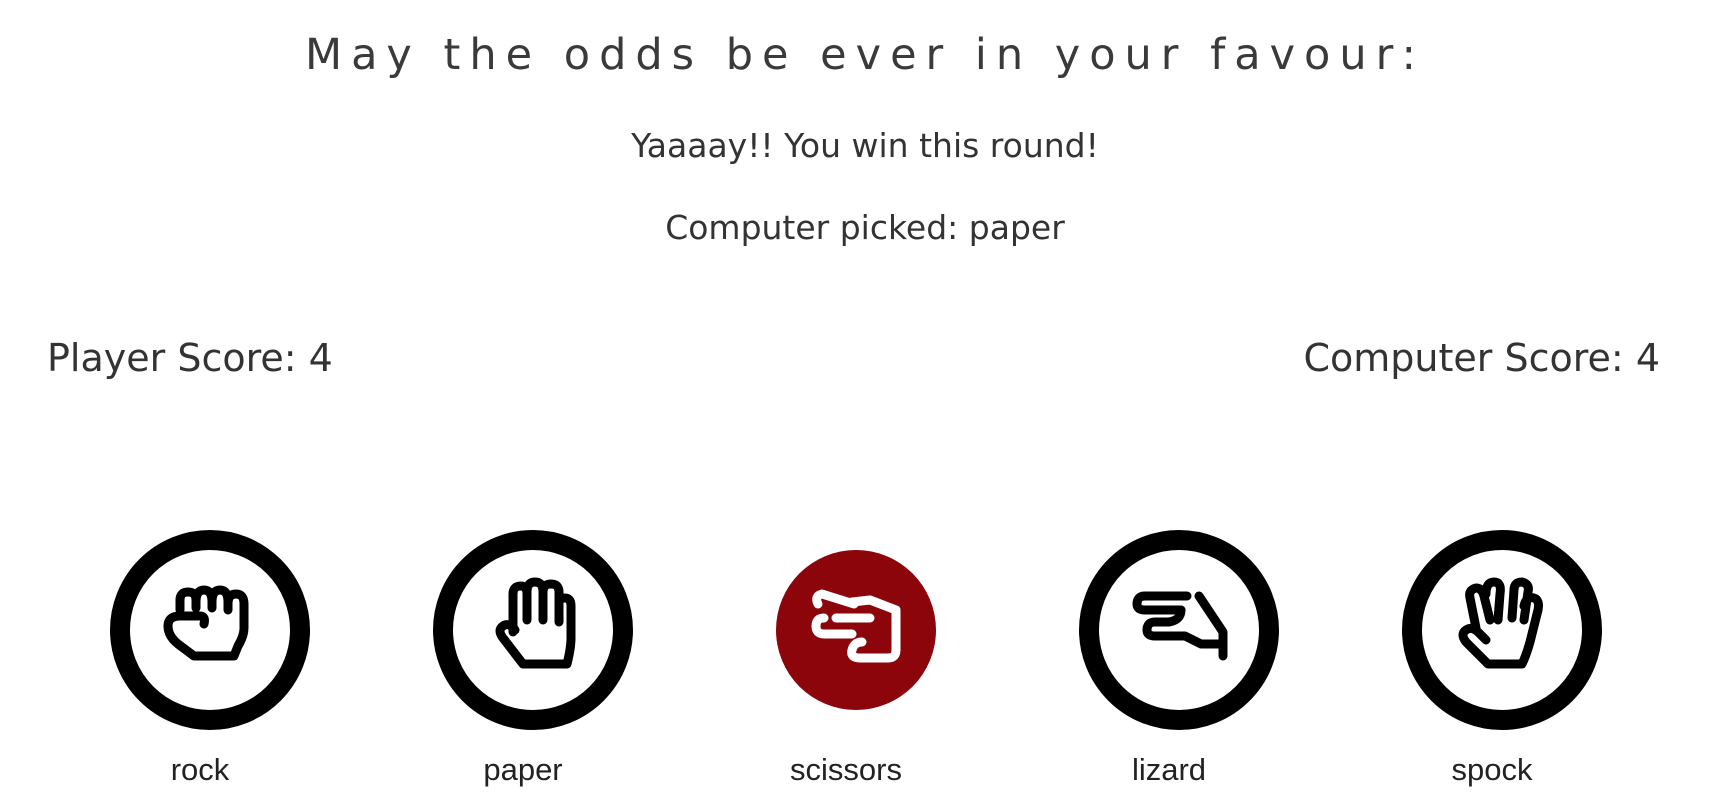 This screenshot has height=808, width=1730. I want to click on paper-hand-icon, so click(535, 623).